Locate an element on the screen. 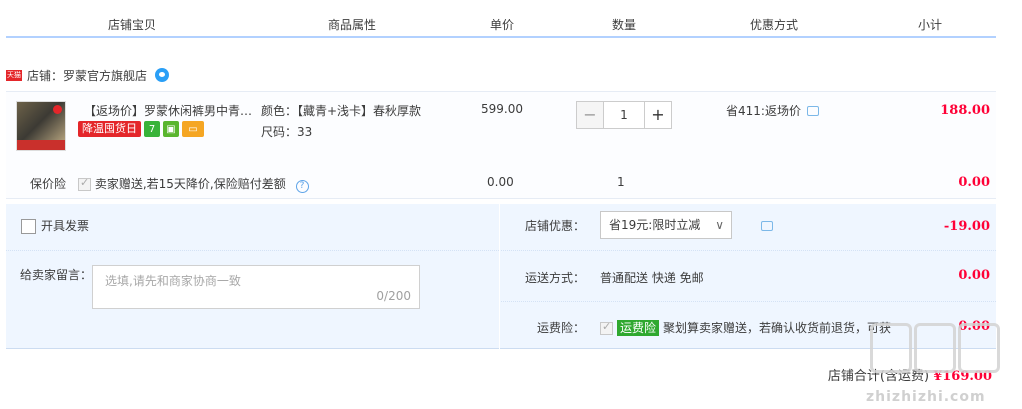  credit-card-icon: ▭ is located at coordinates (193, 129).